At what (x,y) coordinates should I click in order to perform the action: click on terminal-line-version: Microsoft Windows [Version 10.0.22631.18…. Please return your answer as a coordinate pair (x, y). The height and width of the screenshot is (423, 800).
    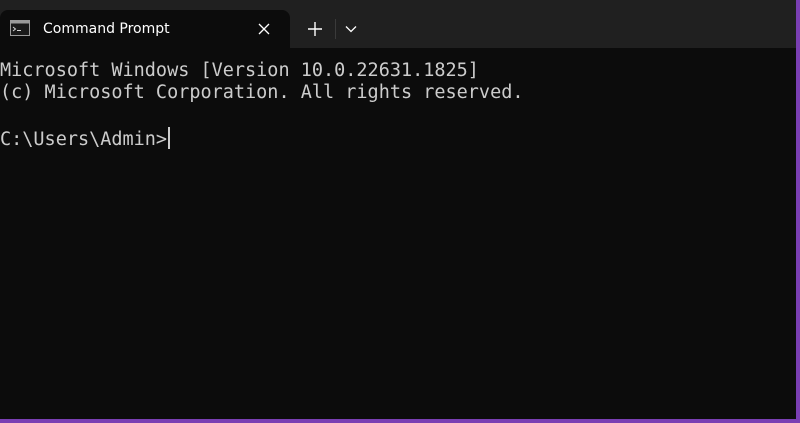
    Looking at the image, I should click on (239, 70).